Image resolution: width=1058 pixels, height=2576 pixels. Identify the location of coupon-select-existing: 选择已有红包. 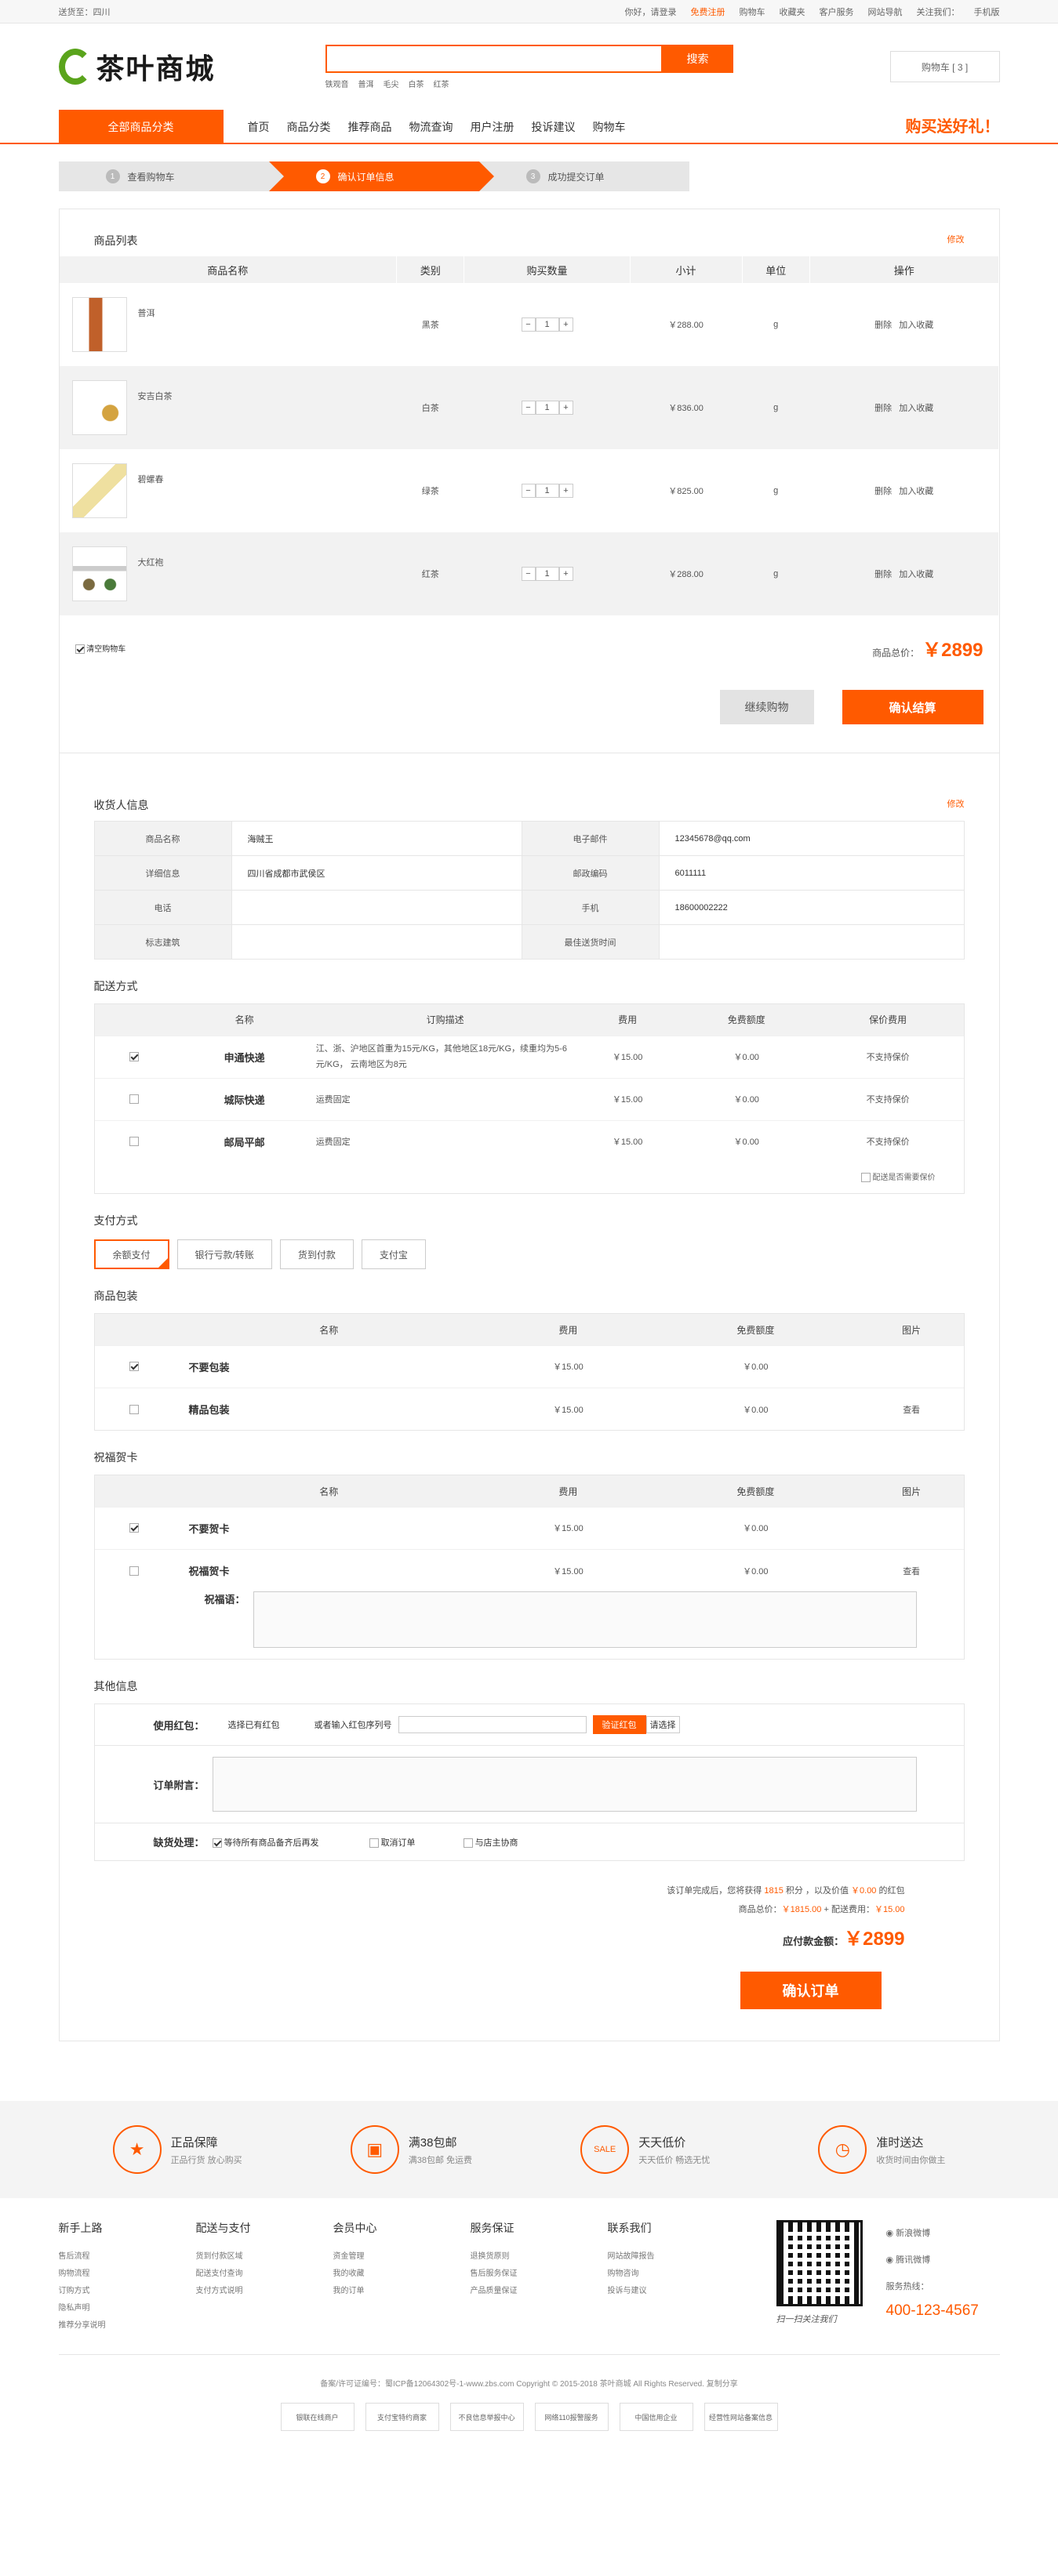
(263, 1724).